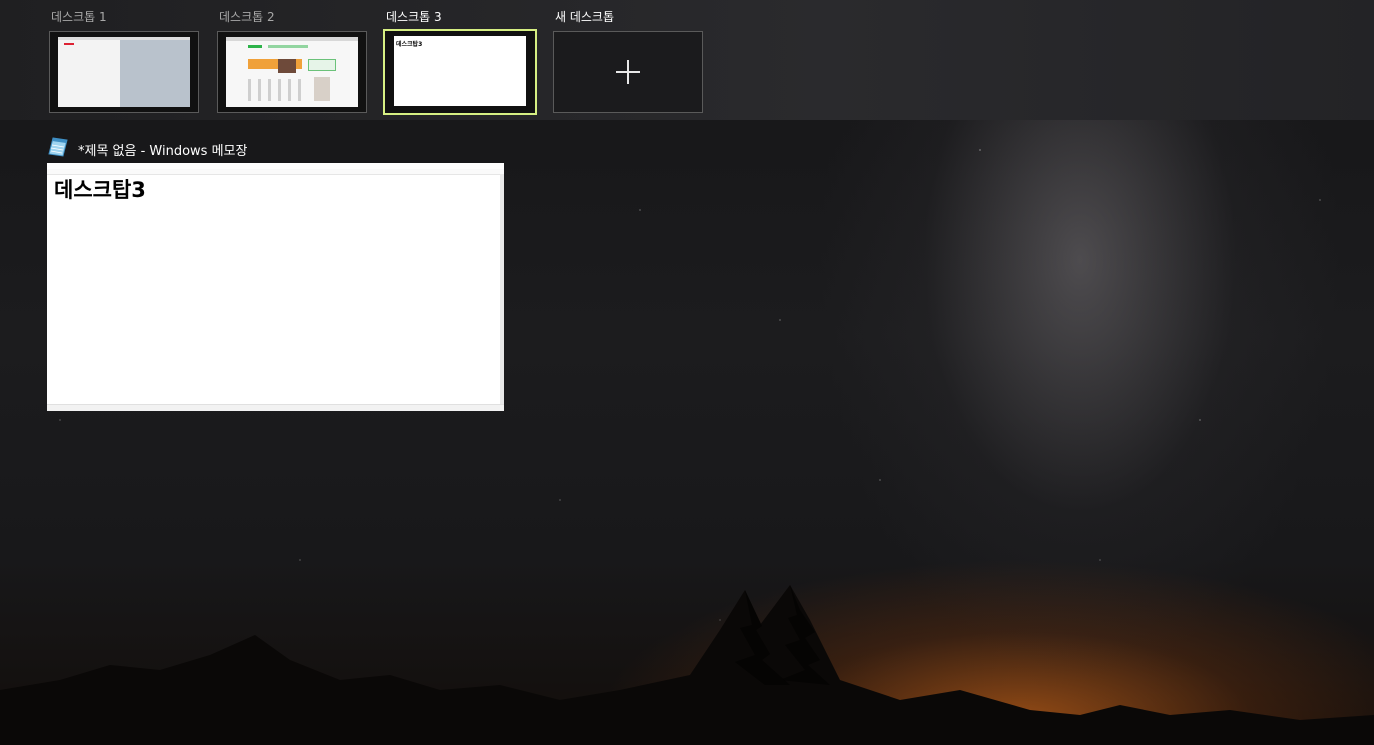 This screenshot has width=1374, height=745. What do you see at coordinates (287, 66) in the screenshot?
I see `preview-photo` at bounding box center [287, 66].